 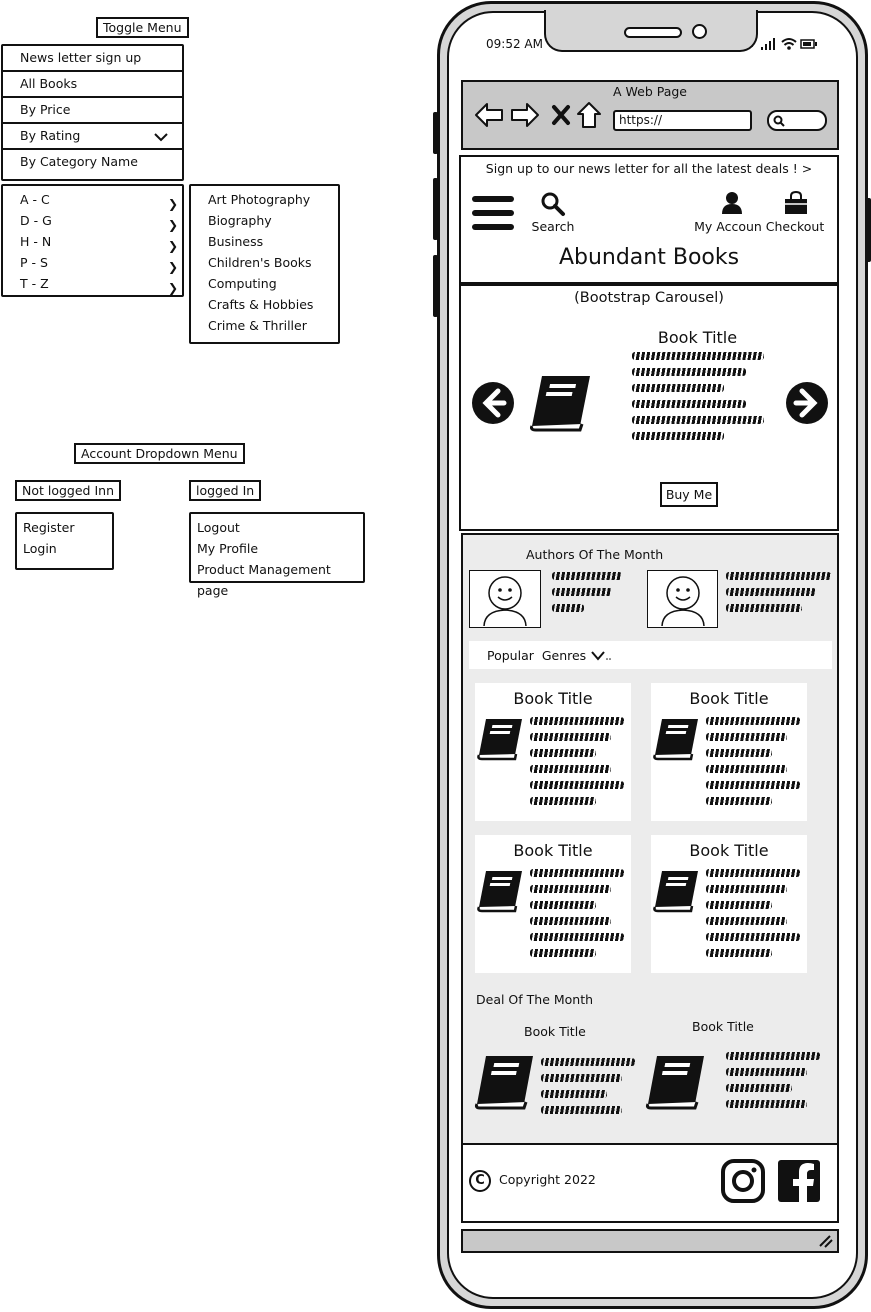 I want to click on speaker-icon, so click(x=653, y=32).